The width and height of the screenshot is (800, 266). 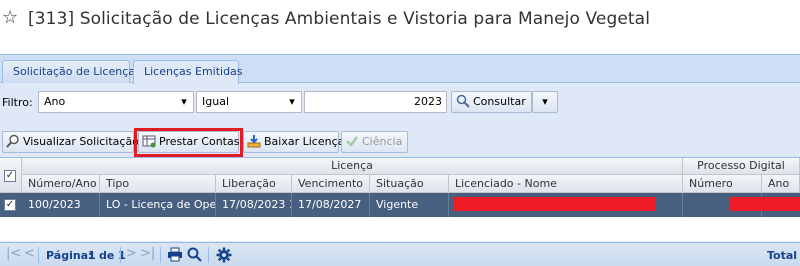 I want to click on page-count: de 1, so click(x=112, y=255).